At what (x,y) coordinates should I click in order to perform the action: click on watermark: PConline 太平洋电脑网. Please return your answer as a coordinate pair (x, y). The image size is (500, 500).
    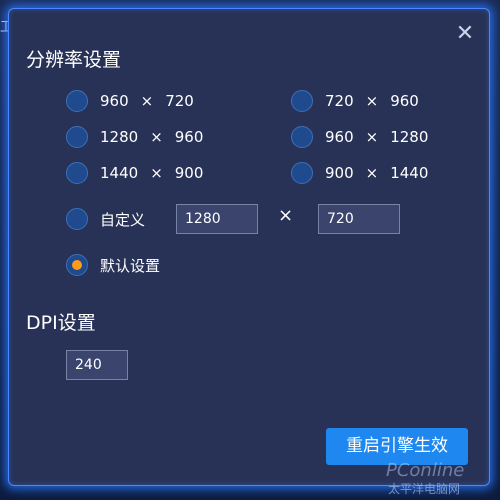
    Looking at the image, I should click on (441, 476).